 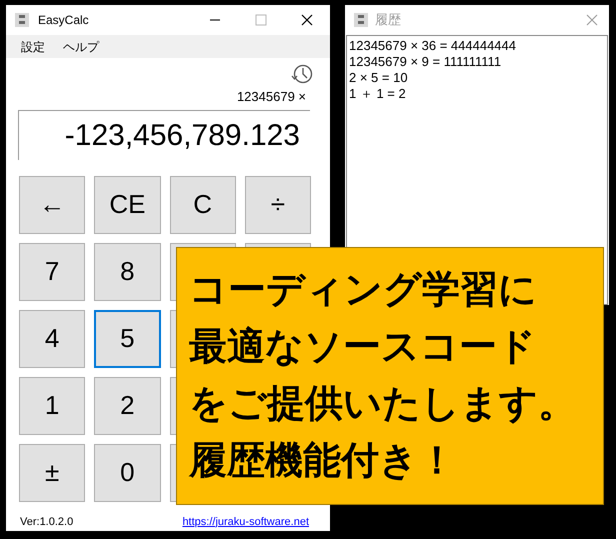 What do you see at coordinates (388, 20) in the screenshot?
I see `window-title: 履歴` at bounding box center [388, 20].